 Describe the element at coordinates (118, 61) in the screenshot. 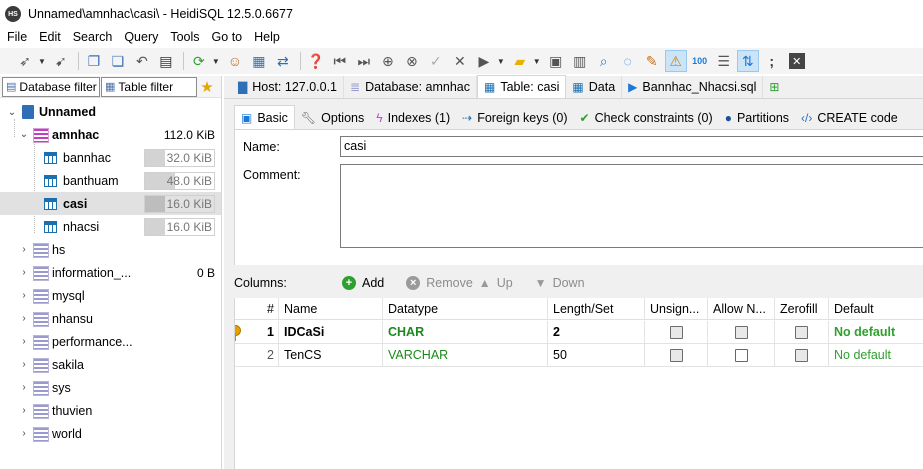

I see `paste-icon: ❏` at that location.